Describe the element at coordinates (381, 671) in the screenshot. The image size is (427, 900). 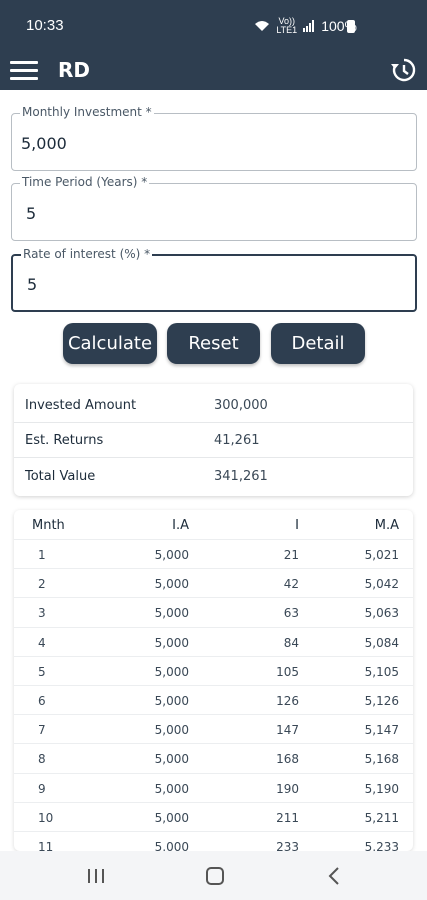
I see `cell-maturity: 5,105` at that location.